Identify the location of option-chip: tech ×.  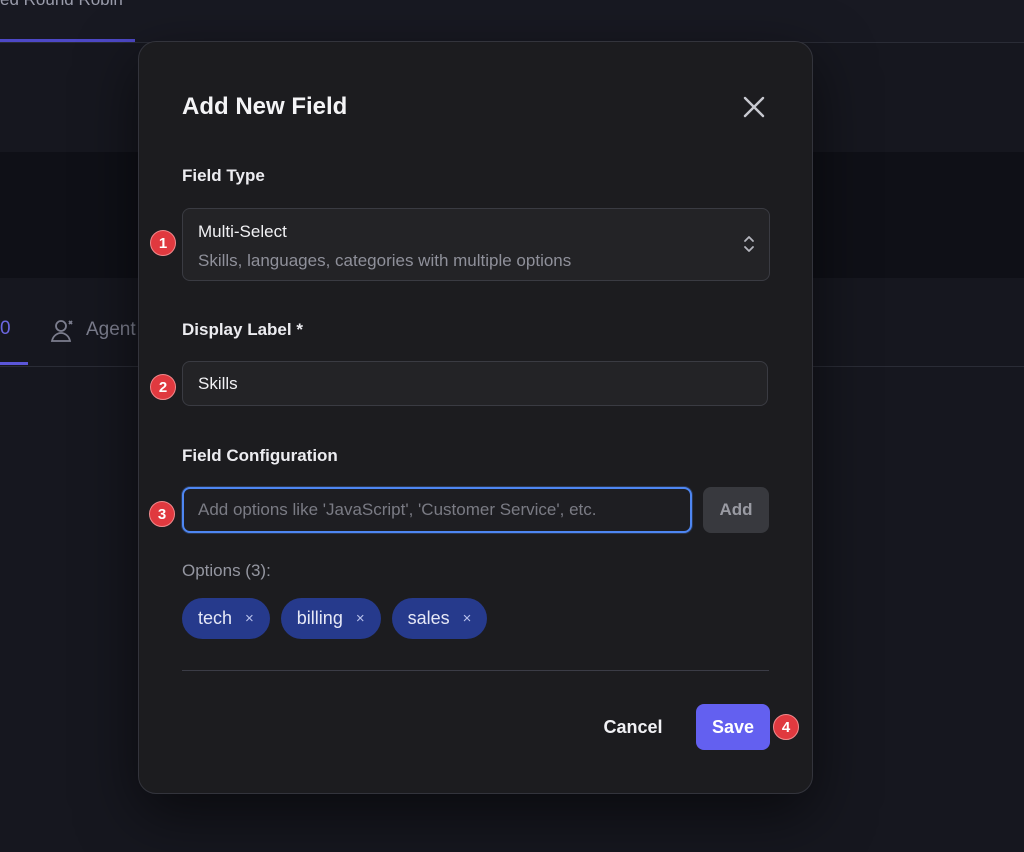
(226, 618).